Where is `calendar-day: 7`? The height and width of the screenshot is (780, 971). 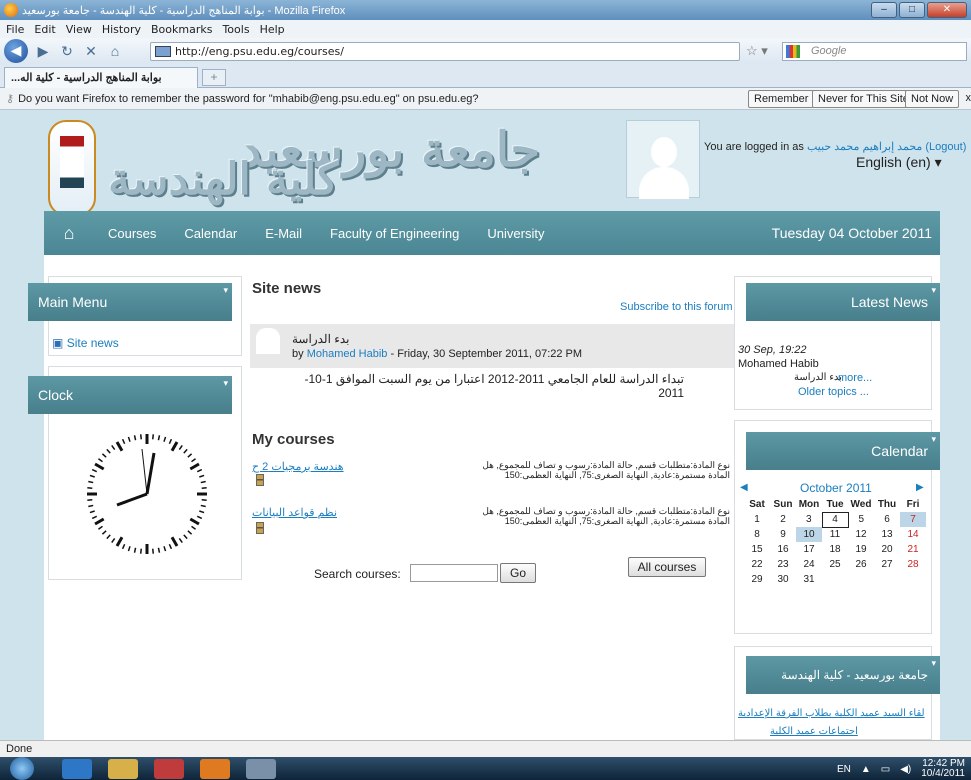
calendar-day: 7 is located at coordinates (913, 519).